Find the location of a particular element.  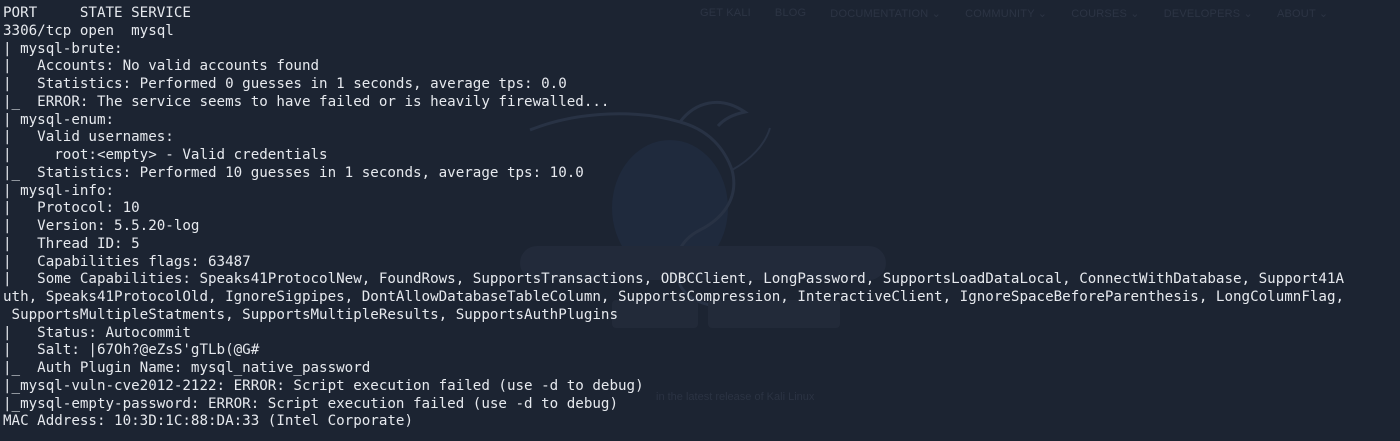

terminal-line: | mysql-info: is located at coordinates (59, 190).